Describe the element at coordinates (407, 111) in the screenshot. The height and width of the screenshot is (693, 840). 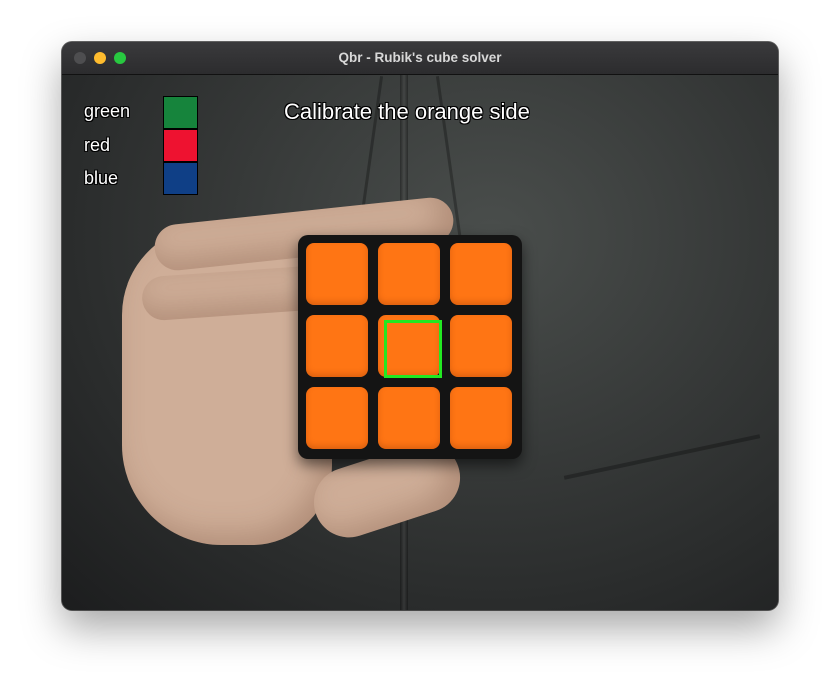
I see `calibration-instruction: Calibrate the orange side` at that location.